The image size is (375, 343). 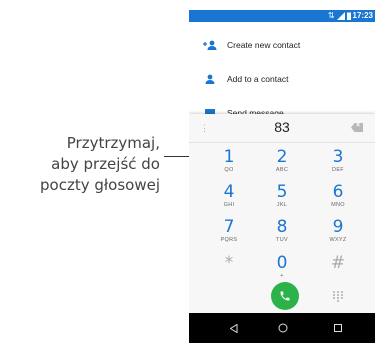 I want to click on call-button, so click(x=285, y=296).